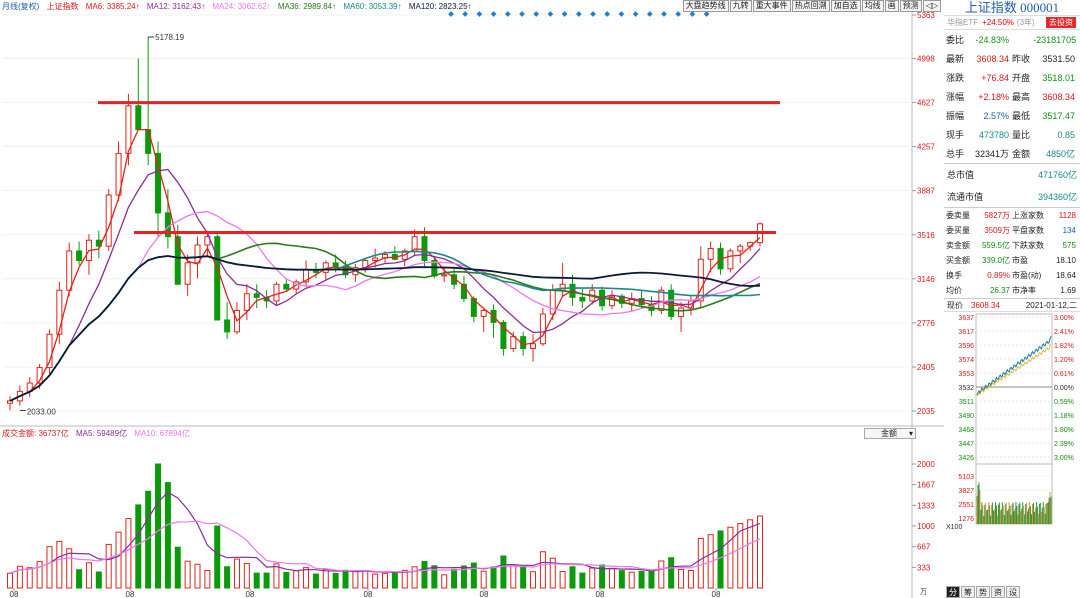 This screenshot has height=598, width=1080. Describe the element at coordinates (810, 6) in the screenshot. I see `toolbar-button-3: 热点回溯` at that location.